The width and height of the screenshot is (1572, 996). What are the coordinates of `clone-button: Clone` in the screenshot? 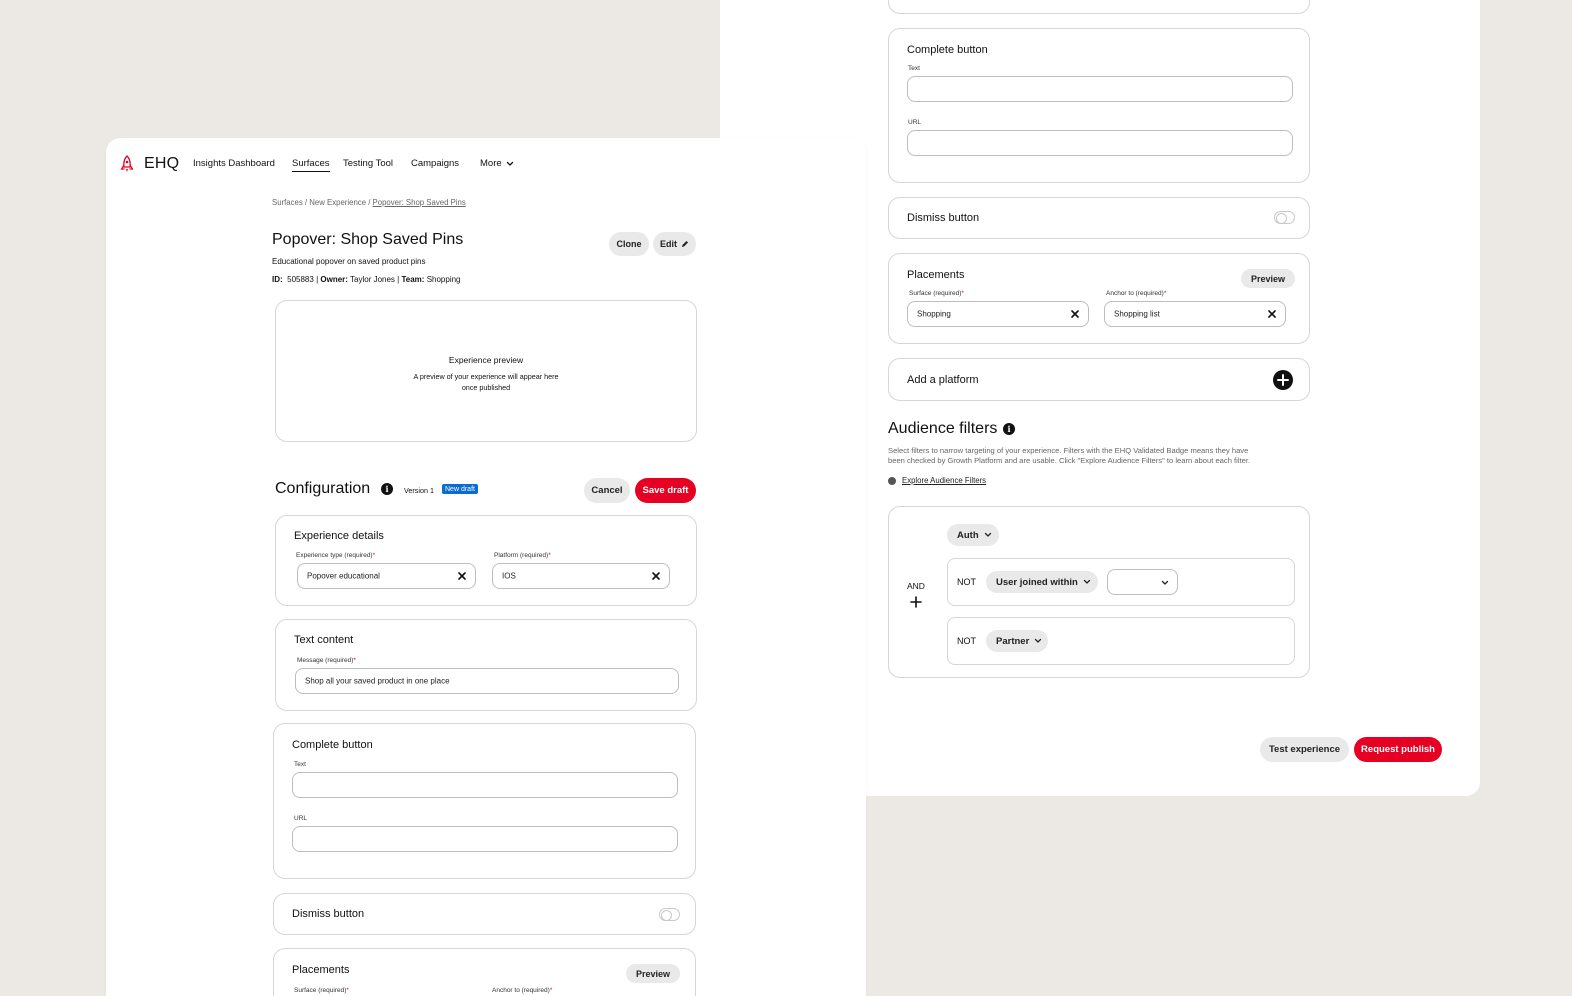 It's located at (629, 244).